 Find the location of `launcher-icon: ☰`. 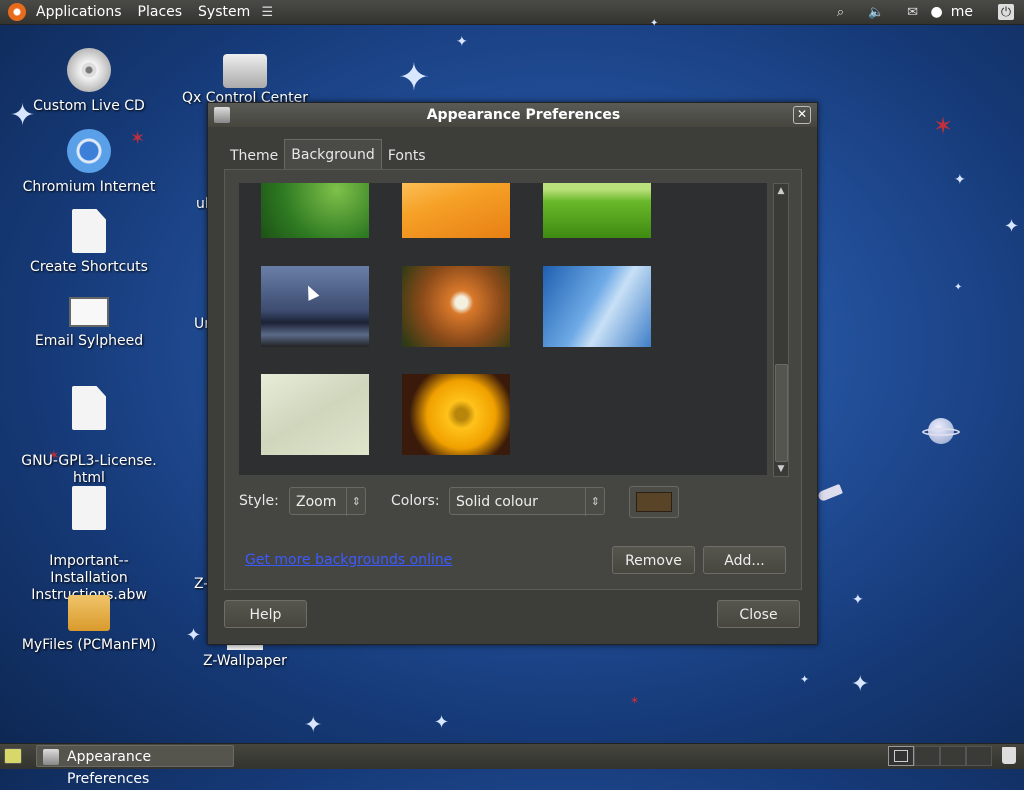

launcher-icon: ☰ is located at coordinates (267, 12).